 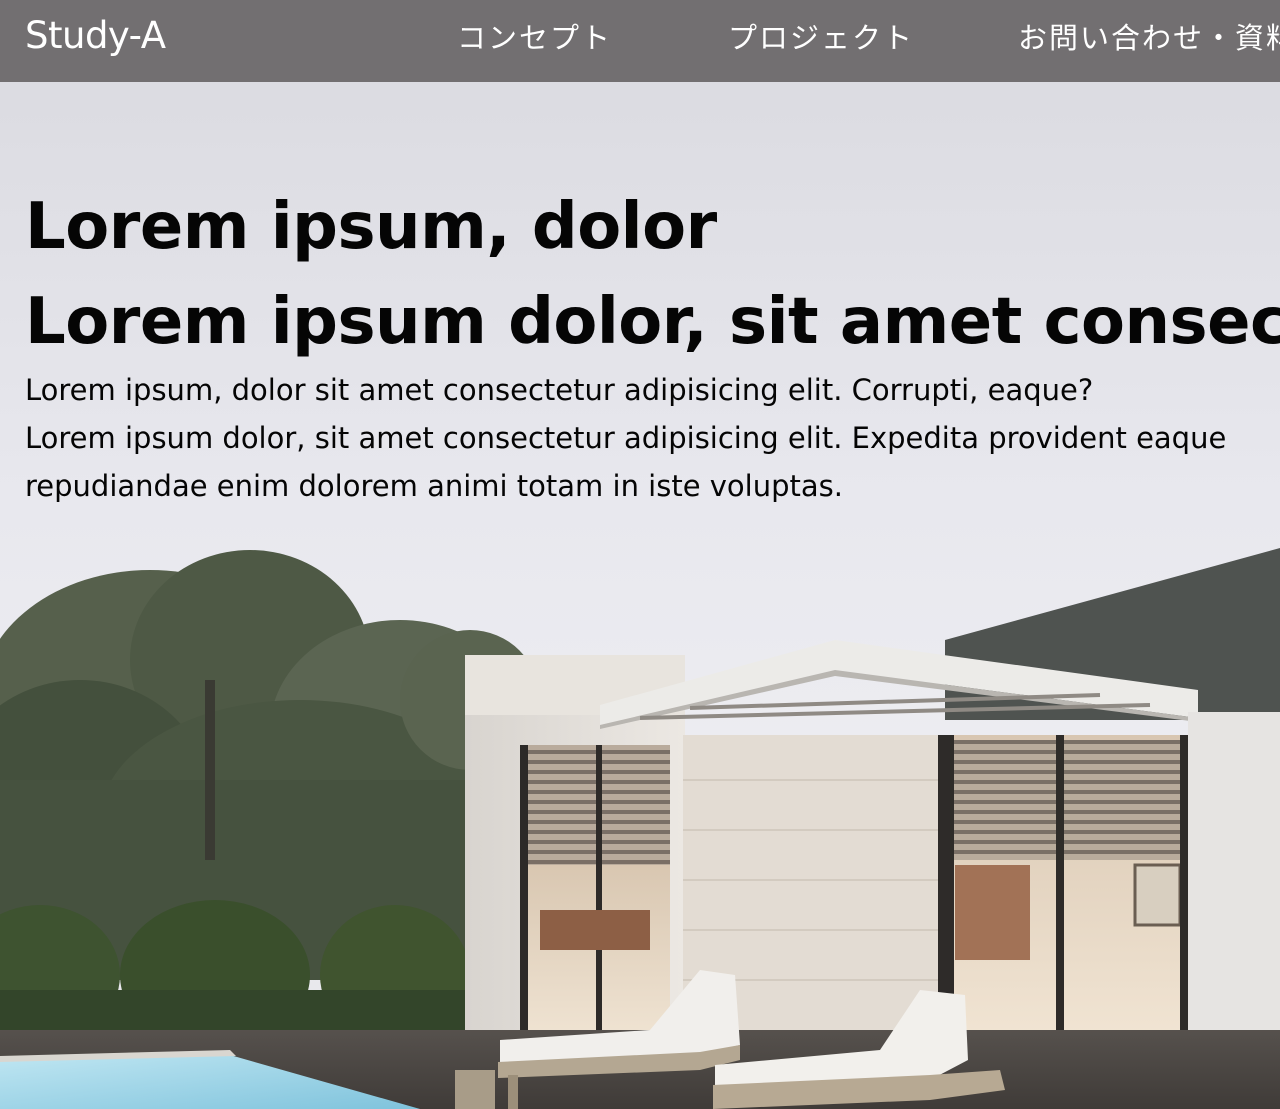 I want to click on main-nav: コンセプト プロジェクト お問い合わせ・資料, so click(x=640, y=41).